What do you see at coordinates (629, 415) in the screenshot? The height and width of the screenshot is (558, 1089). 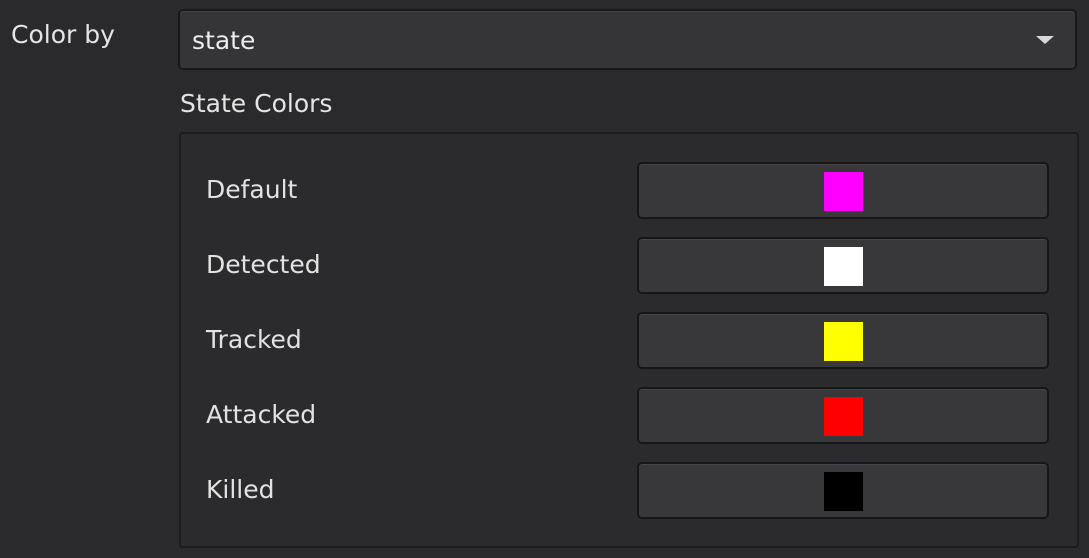 I see `state-row-attacked: Attacked` at bounding box center [629, 415].